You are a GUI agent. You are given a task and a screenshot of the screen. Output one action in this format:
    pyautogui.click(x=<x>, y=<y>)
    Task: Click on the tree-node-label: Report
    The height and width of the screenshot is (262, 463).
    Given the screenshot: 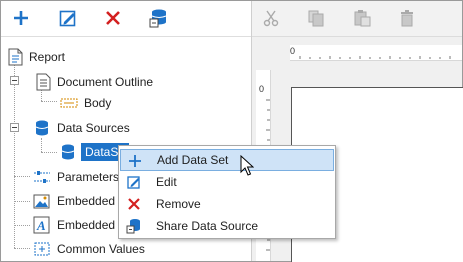 What is the action you would take?
    pyautogui.click(x=47, y=57)
    